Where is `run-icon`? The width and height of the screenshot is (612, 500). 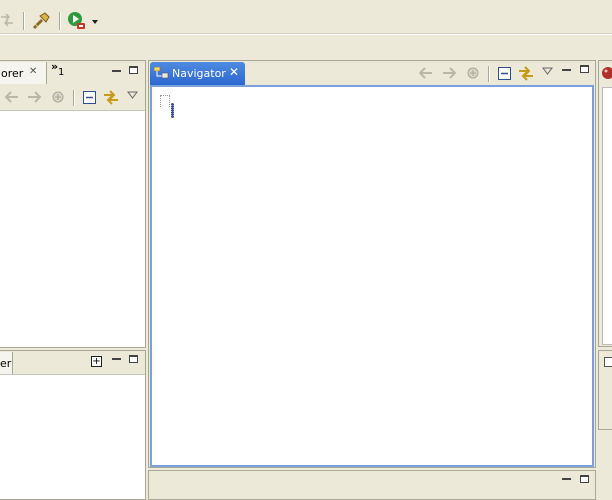
run-icon is located at coordinates (77, 21).